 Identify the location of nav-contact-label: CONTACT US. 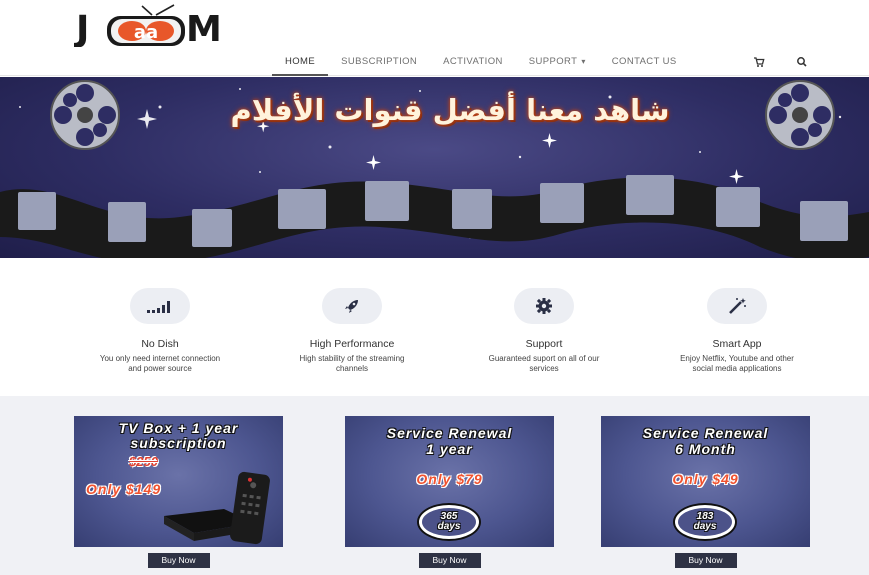
(644, 61).